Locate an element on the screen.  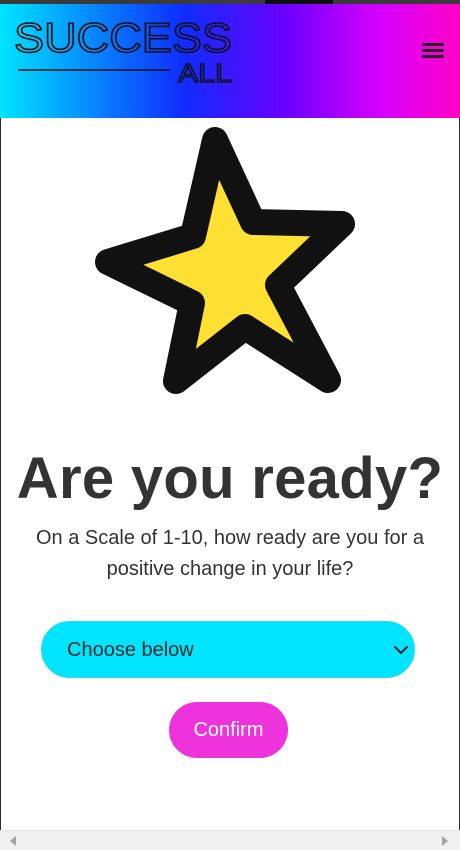
scroll-left-arrow-icon is located at coordinates (13, 841).